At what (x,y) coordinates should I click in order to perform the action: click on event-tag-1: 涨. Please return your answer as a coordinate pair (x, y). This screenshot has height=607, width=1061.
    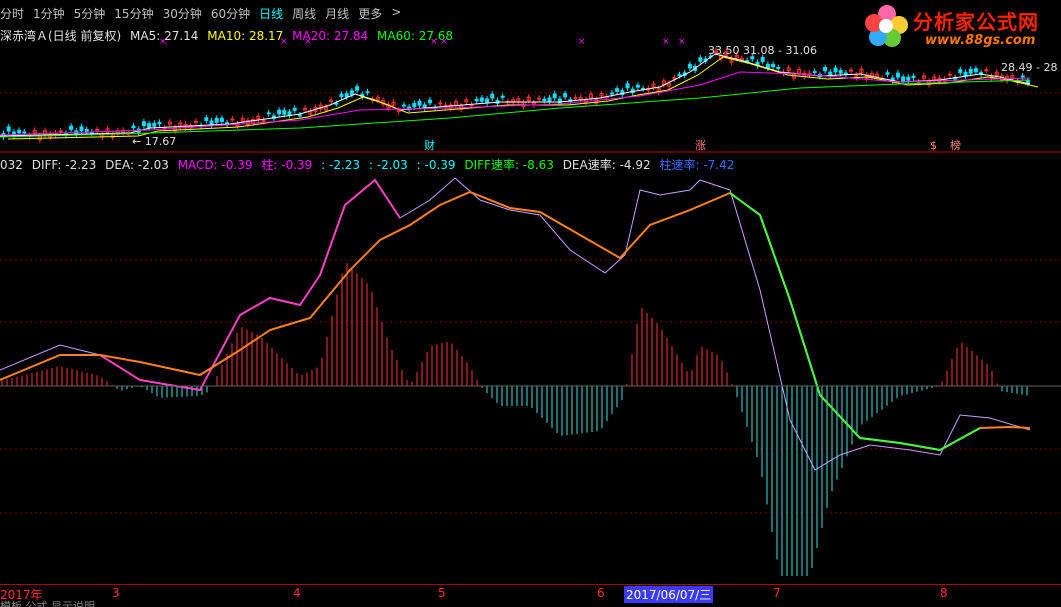
    Looking at the image, I should click on (700, 145).